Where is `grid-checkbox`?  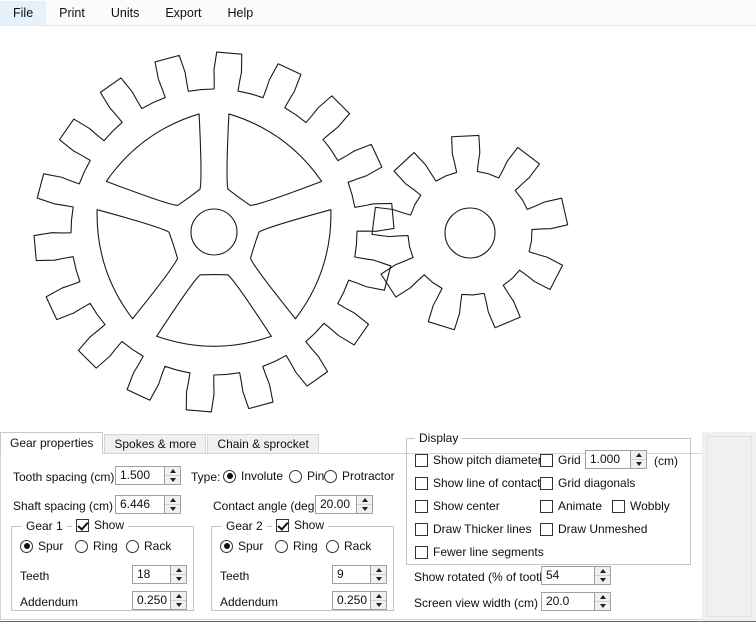
grid-checkbox is located at coordinates (546, 460).